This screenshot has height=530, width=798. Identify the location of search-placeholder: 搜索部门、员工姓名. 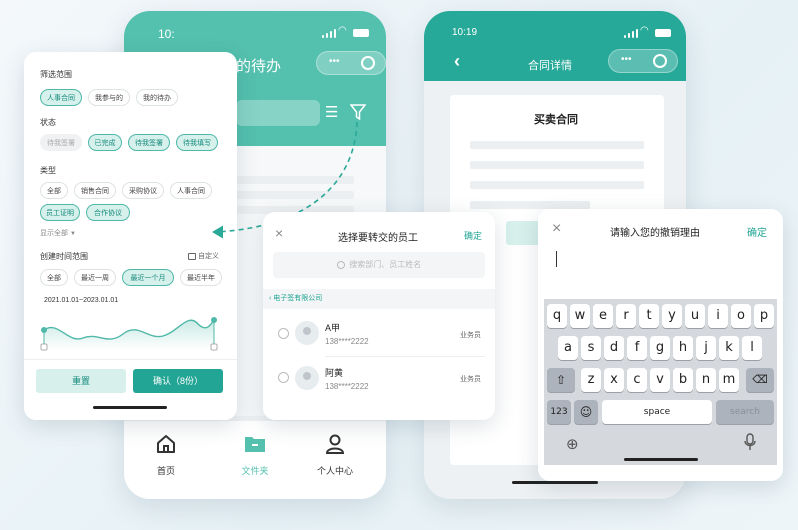
(385, 264).